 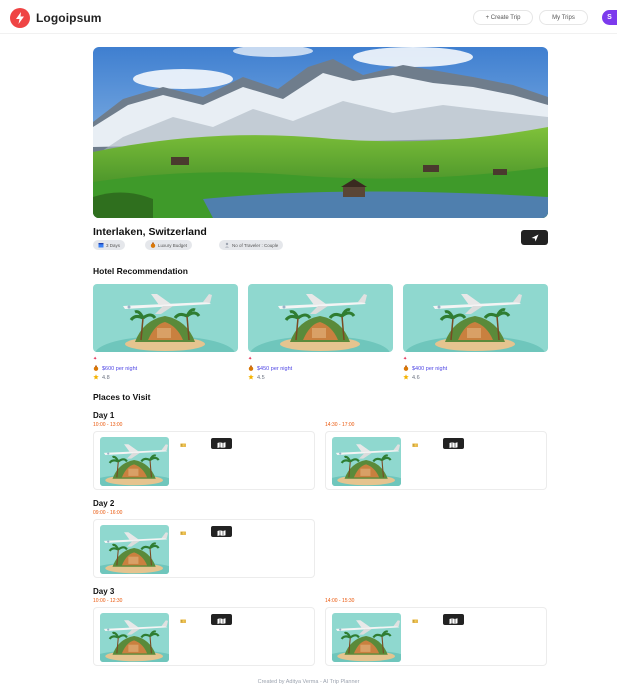 I want to click on send-icon, so click(x=535, y=238).